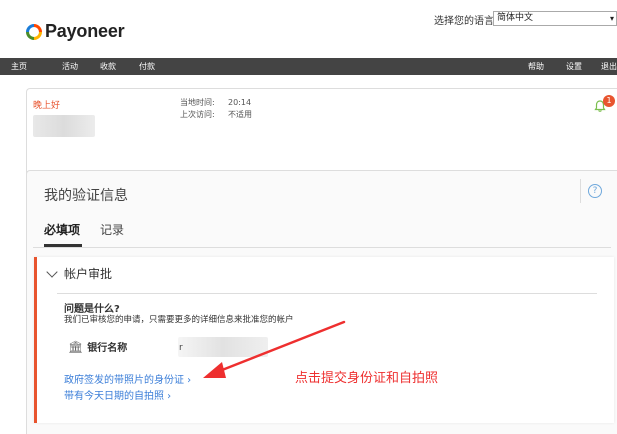 Image resolution: width=617 pixels, height=434 pixels. I want to click on logo-text: Payoneer, so click(85, 31).